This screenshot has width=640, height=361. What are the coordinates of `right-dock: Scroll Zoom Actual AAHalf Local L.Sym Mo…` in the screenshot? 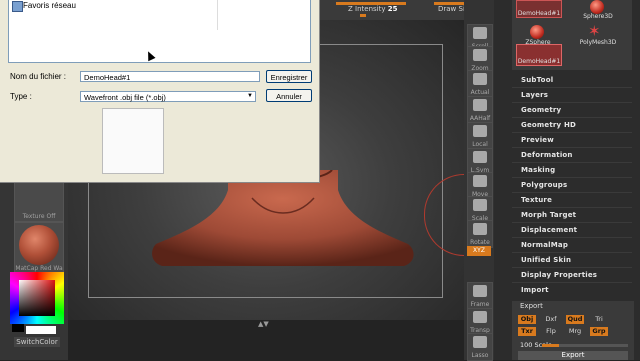 It's located at (479, 180).